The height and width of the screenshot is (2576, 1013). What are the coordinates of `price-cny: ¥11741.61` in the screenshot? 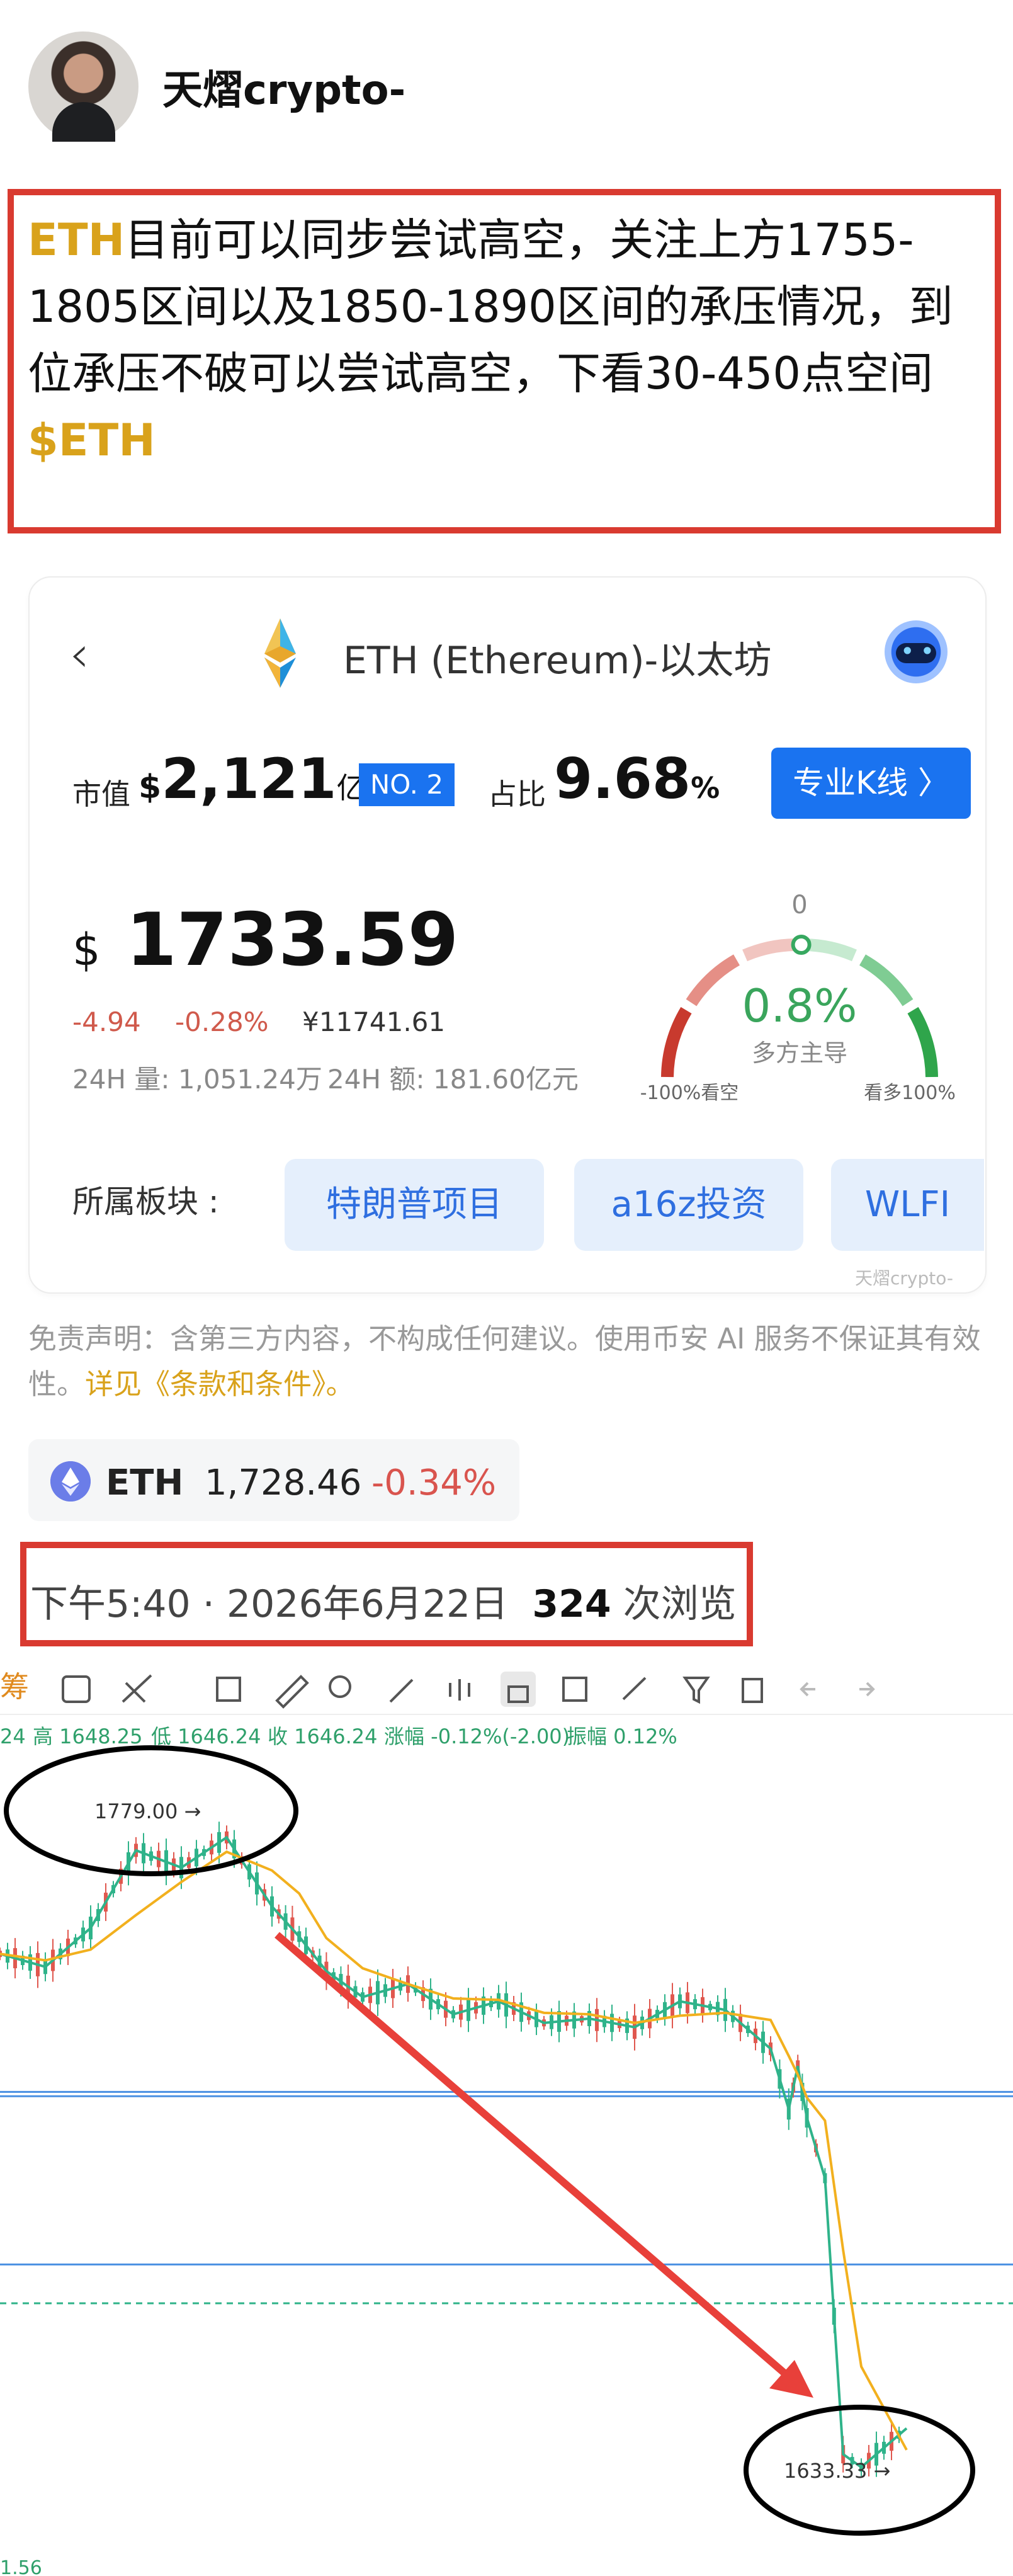 It's located at (374, 1021).